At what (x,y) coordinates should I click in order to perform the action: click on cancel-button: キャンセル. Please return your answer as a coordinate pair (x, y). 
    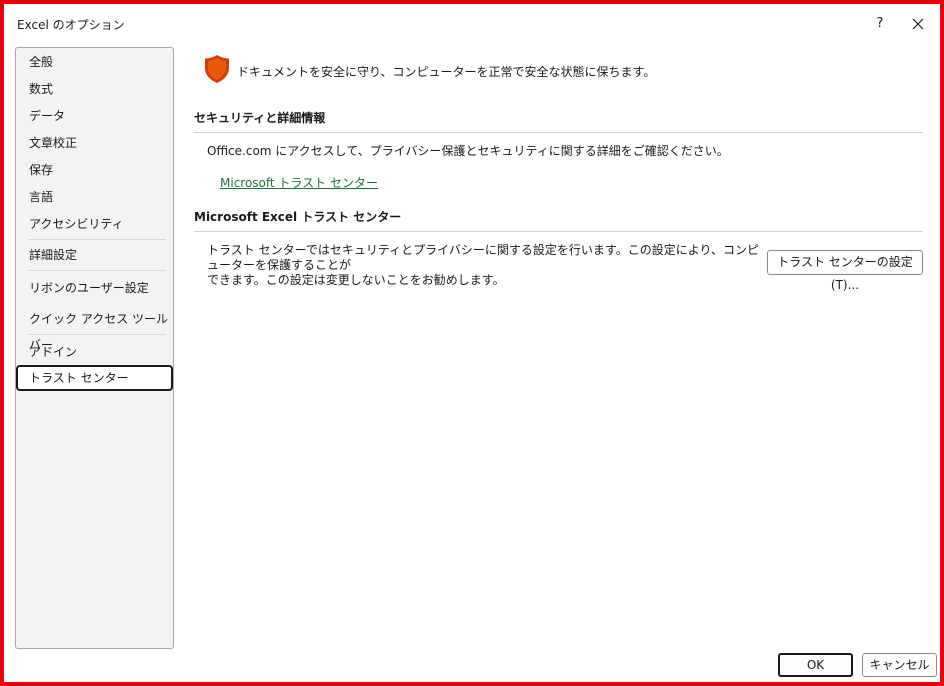
    Looking at the image, I should click on (899, 665).